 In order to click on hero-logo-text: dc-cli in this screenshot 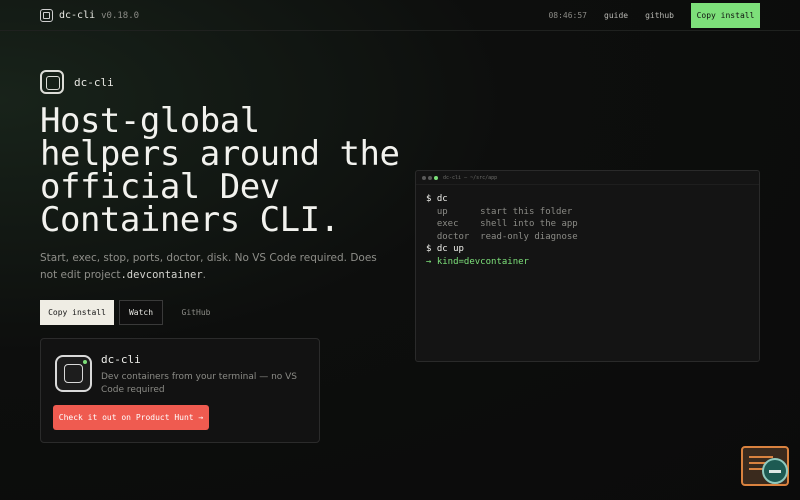, I will do `click(94, 82)`.